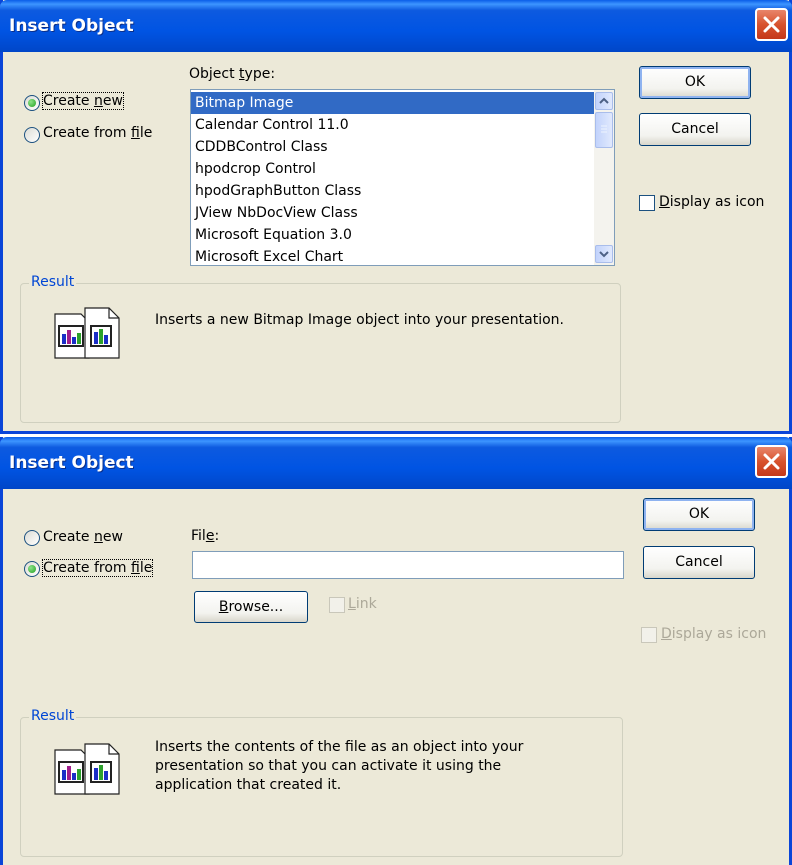  I want to click on list-item: CDDBControl Class, so click(402, 147).